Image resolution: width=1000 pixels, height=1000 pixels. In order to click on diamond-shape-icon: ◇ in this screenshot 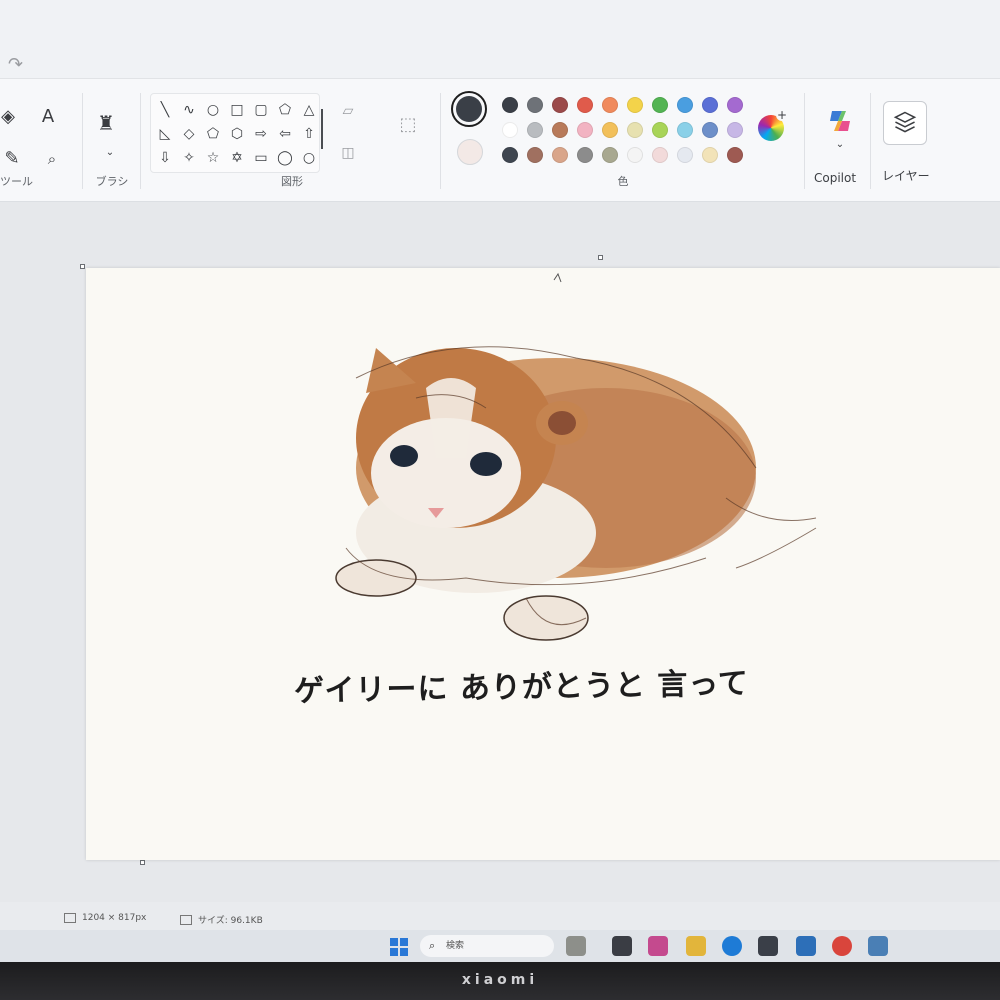, I will do `click(189, 134)`.